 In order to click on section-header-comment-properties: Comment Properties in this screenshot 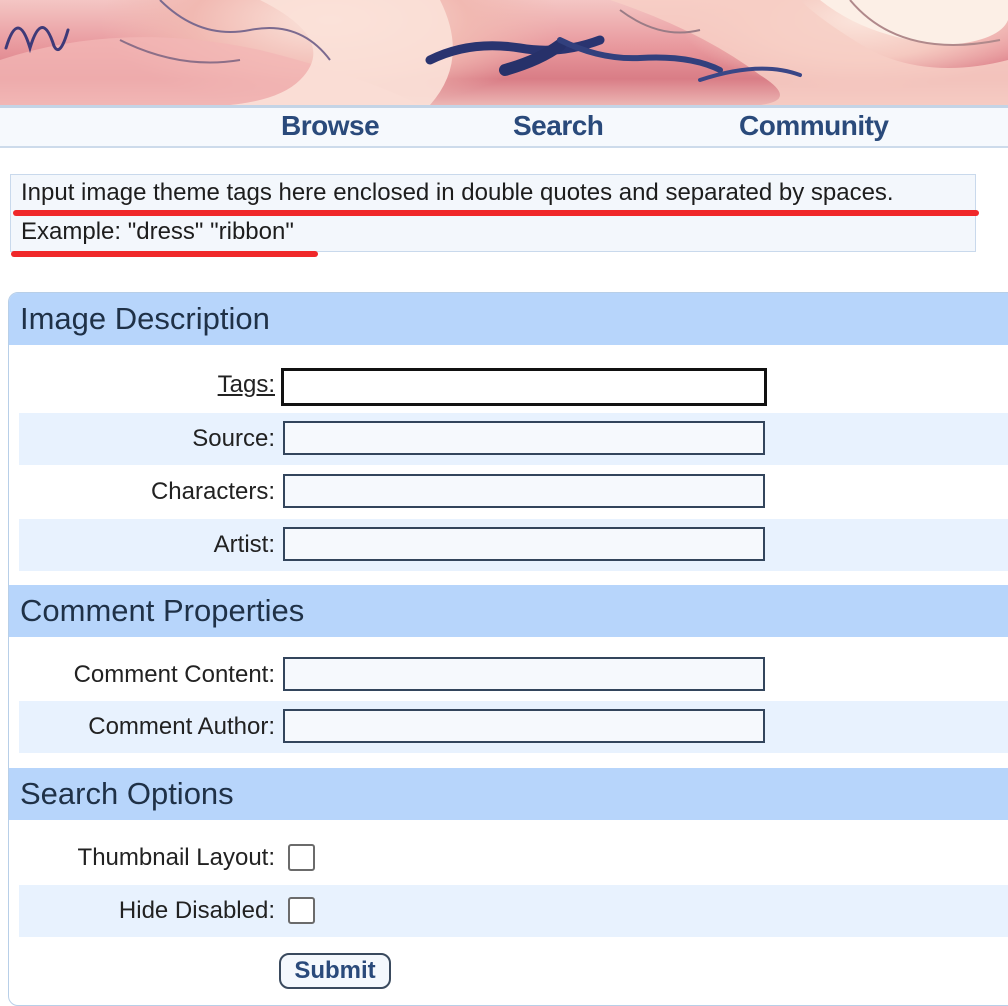, I will do `click(508, 611)`.